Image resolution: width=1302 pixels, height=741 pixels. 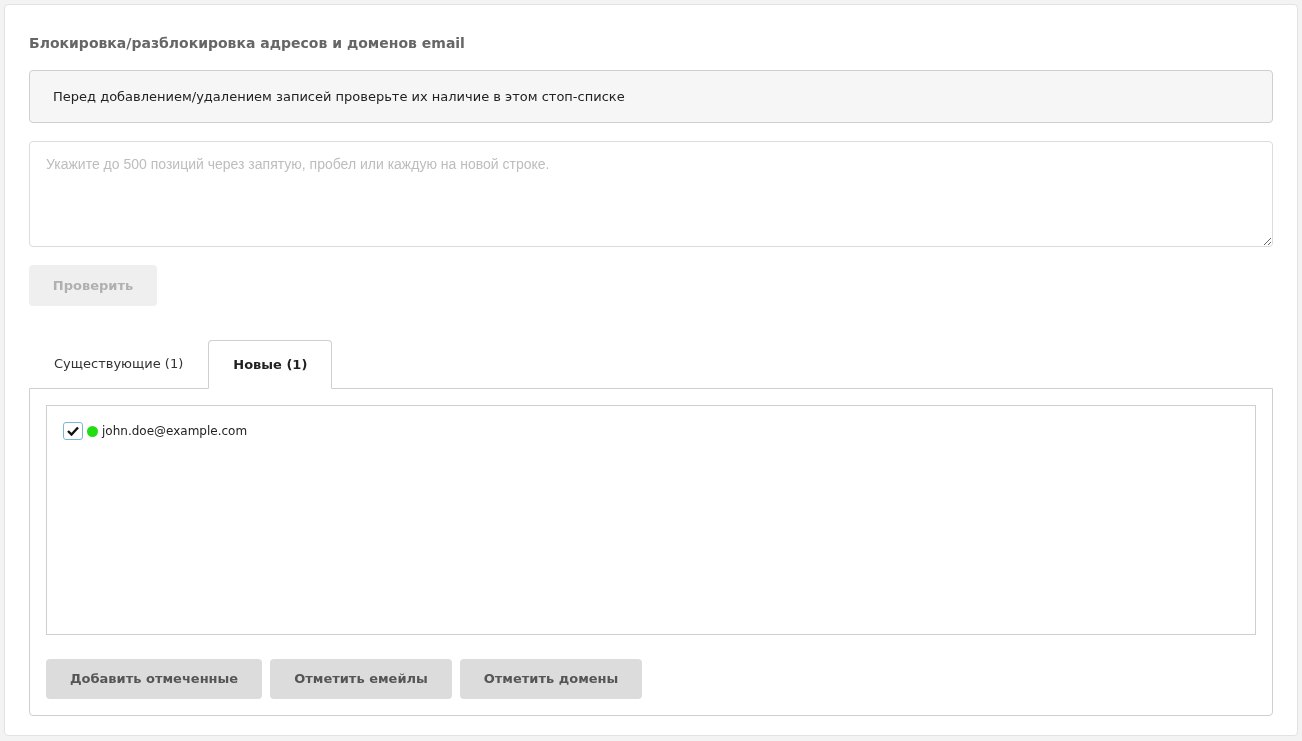 What do you see at coordinates (119, 363) in the screenshot?
I see `tab: Существующие (1)` at bounding box center [119, 363].